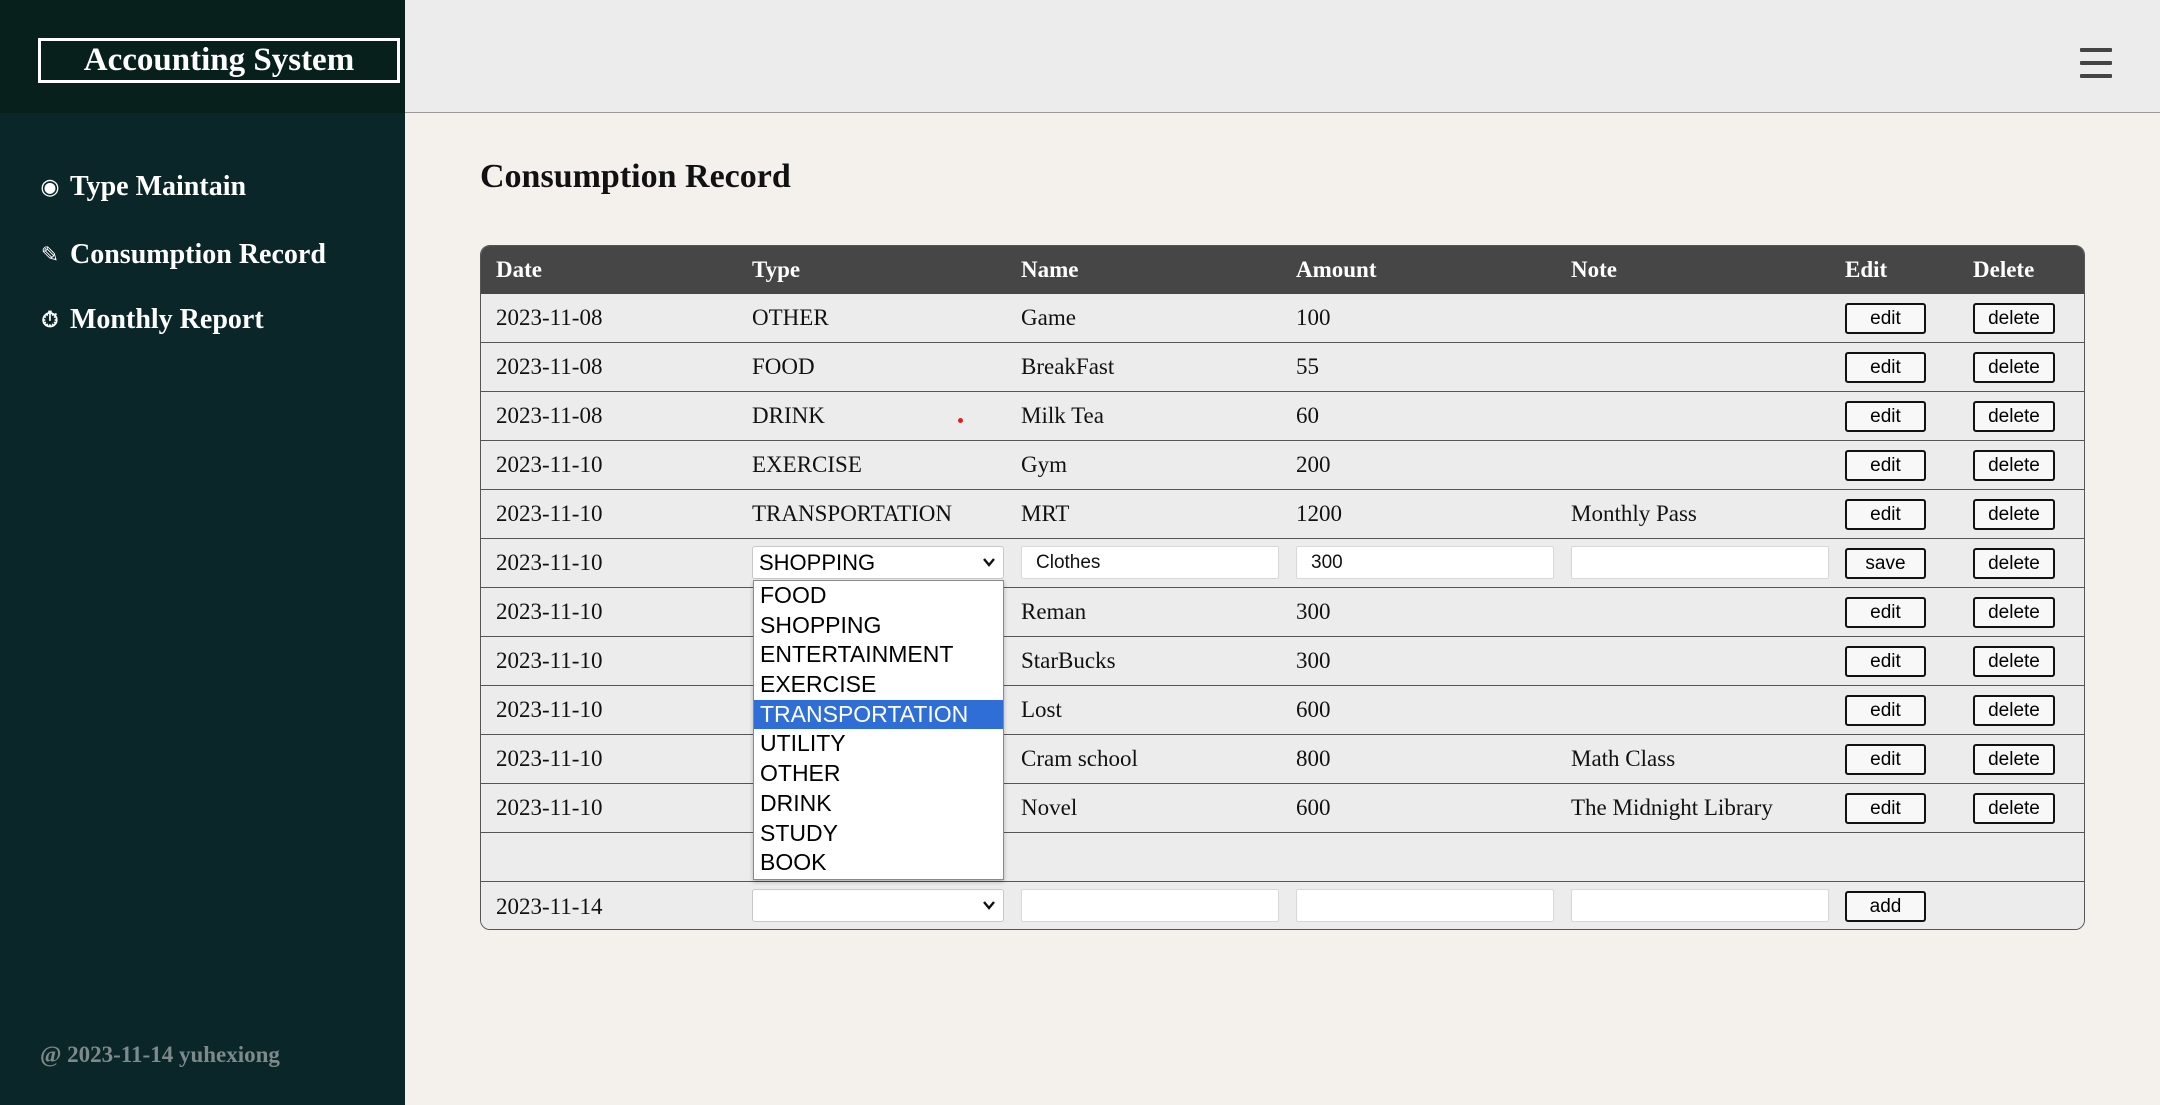 Image resolution: width=2160 pixels, height=1105 pixels. Describe the element at coordinates (1282, 416) in the screenshot. I see `table-row: 2023-11-08 DRINK Milk Tea 60 edit delete` at that location.